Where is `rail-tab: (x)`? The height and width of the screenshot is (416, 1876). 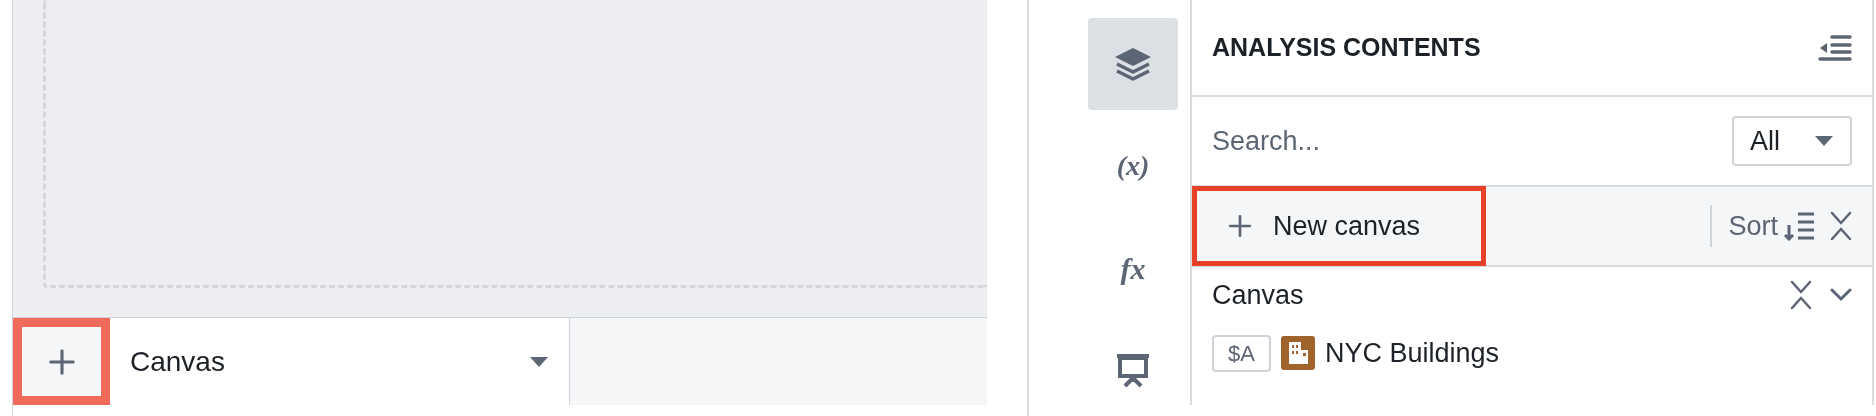 rail-tab: (x) is located at coordinates (1133, 166).